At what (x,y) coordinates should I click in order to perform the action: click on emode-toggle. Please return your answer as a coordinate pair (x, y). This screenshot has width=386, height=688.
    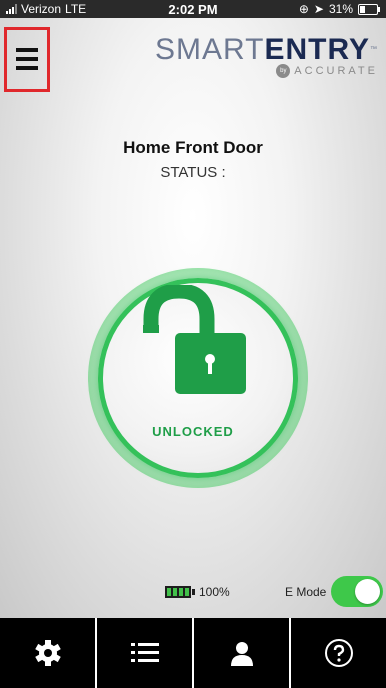
    Looking at the image, I should click on (357, 591).